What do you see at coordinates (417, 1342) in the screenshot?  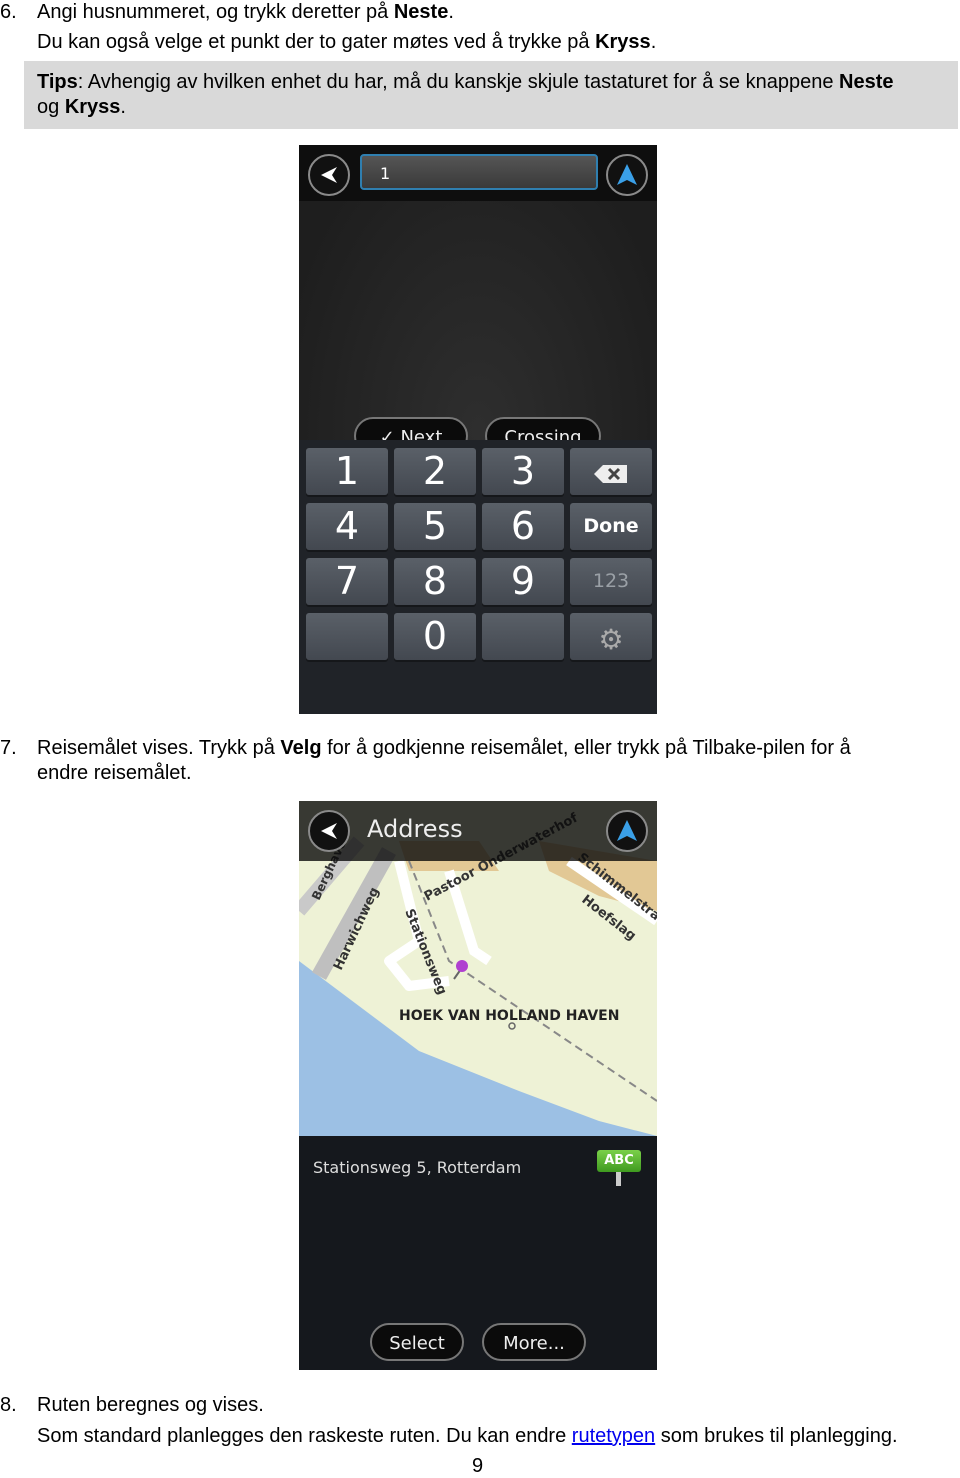 I see `select-button: Select` at bounding box center [417, 1342].